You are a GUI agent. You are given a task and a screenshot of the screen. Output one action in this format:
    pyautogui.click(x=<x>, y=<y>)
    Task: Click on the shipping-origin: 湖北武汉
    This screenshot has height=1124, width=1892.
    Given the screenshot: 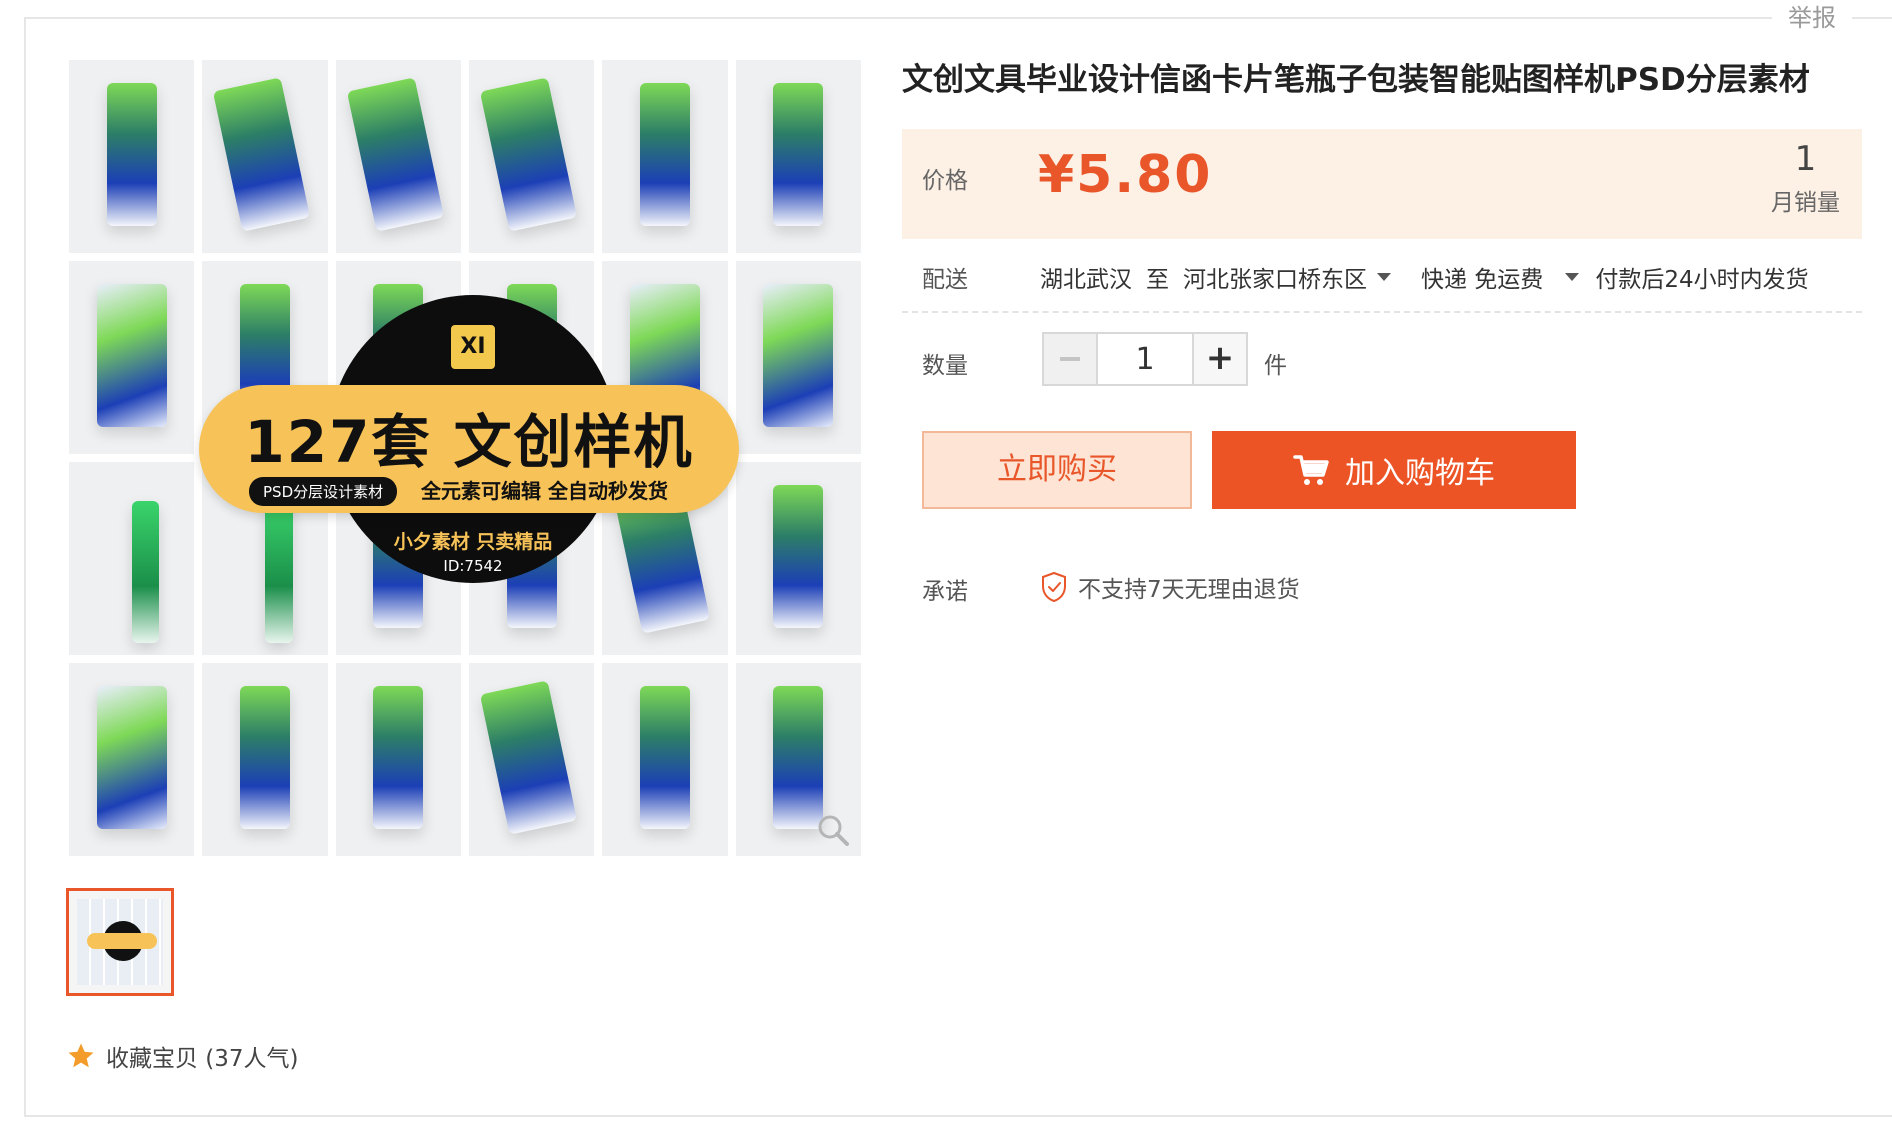 What is the action you would take?
    pyautogui.click(x=1086, y=280)
    